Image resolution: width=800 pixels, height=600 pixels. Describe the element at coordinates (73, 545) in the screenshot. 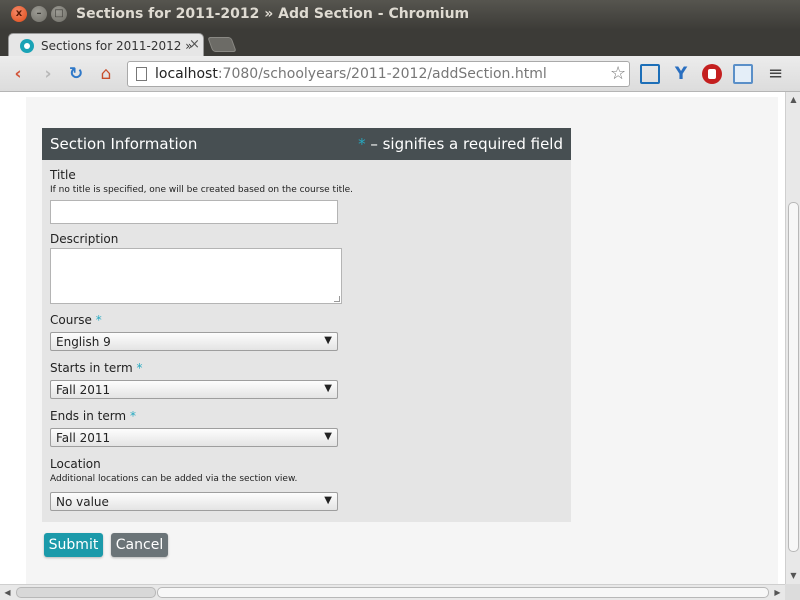

I see `submit-button: Submit` at that location.